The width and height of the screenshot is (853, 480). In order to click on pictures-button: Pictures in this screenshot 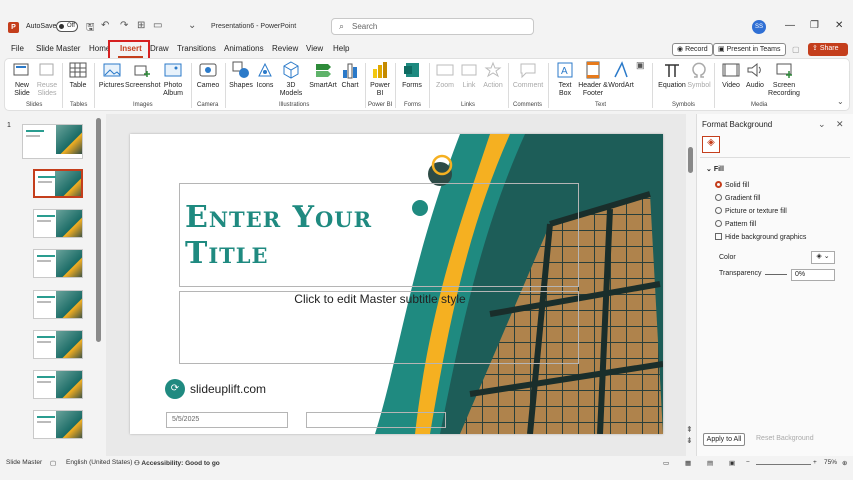, I will do `click(111, 75)`.